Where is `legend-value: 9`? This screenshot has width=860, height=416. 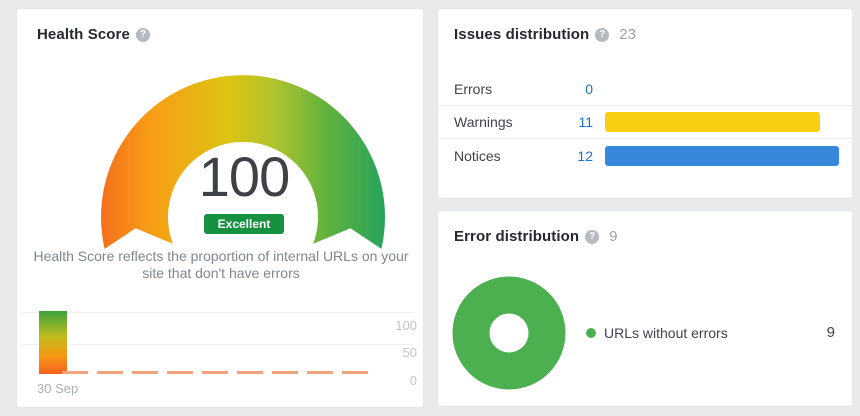
legend-value: 9 is located at coordinates (830, 332).